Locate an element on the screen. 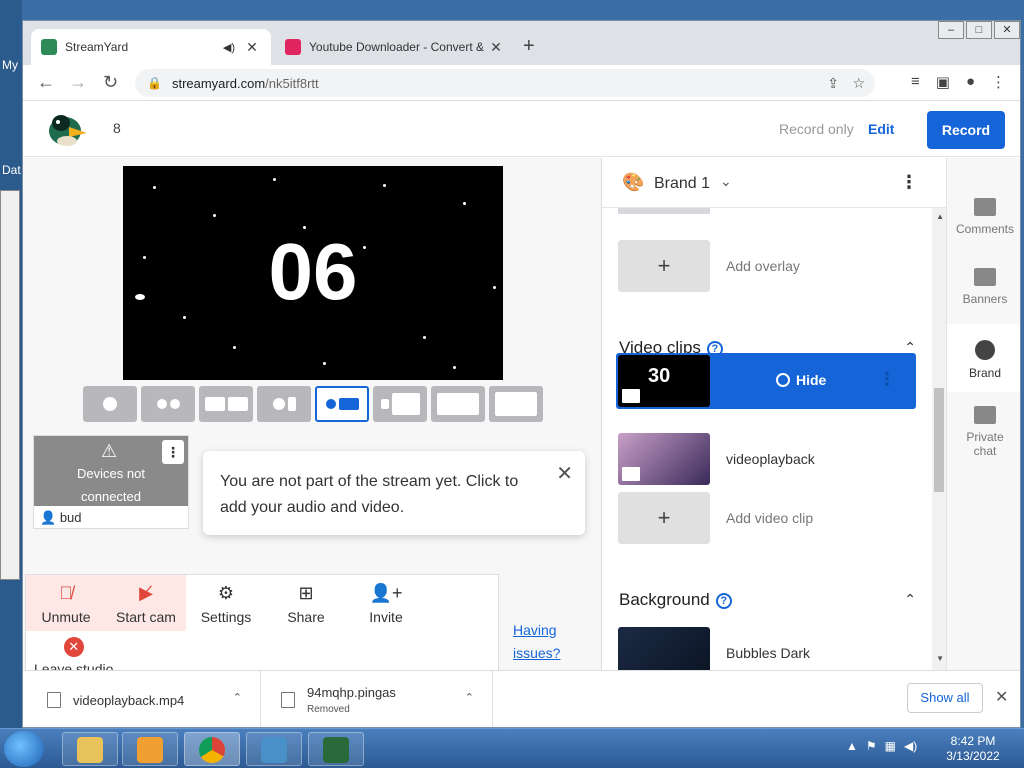  clip-thumbnail is located at coordinates (664, 459).